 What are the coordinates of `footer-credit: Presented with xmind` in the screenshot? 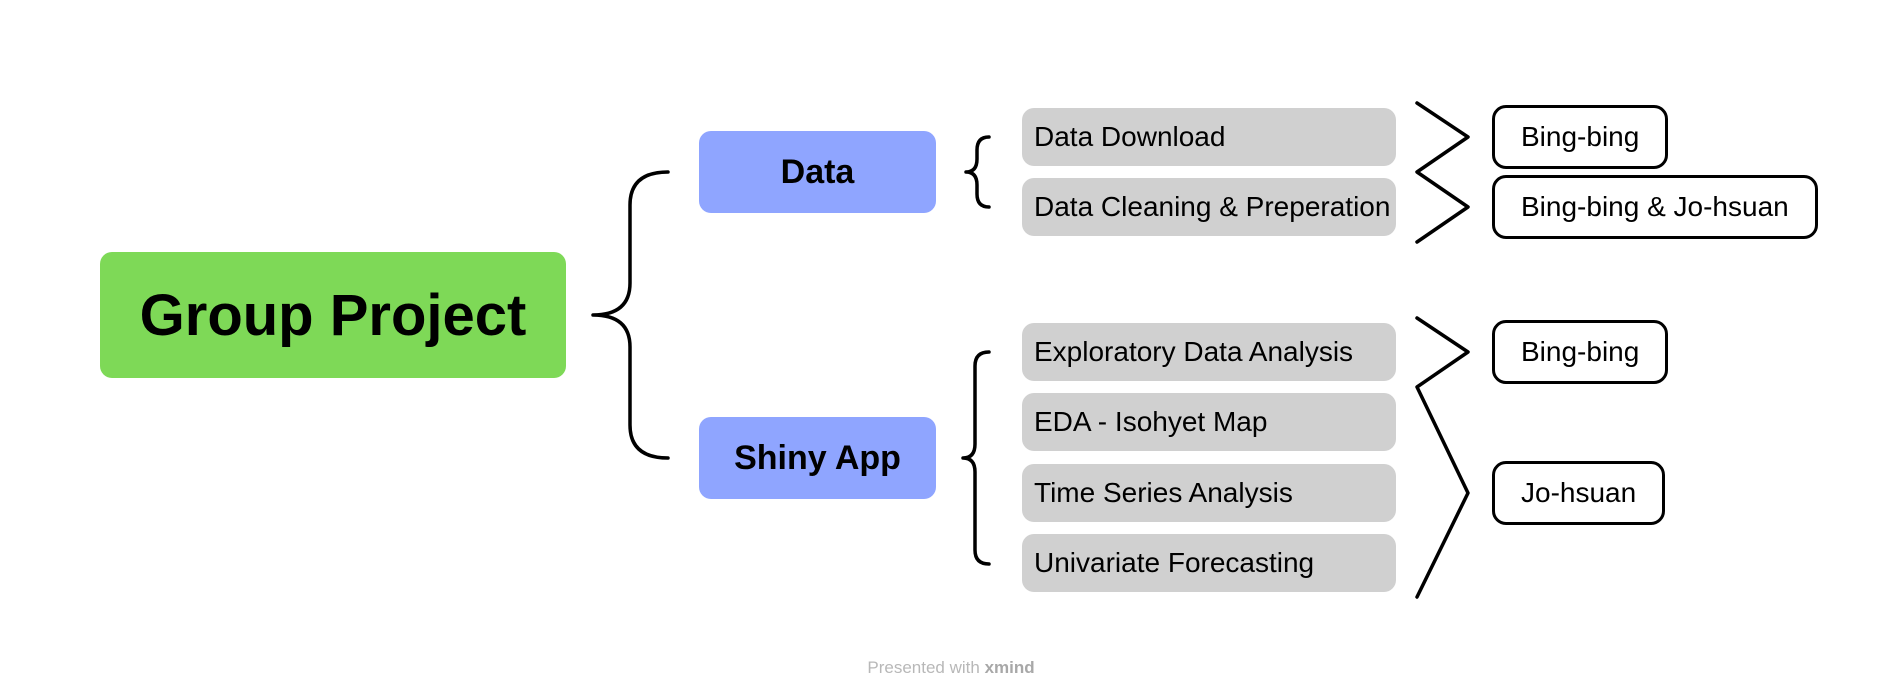 It's located at (951, 668).